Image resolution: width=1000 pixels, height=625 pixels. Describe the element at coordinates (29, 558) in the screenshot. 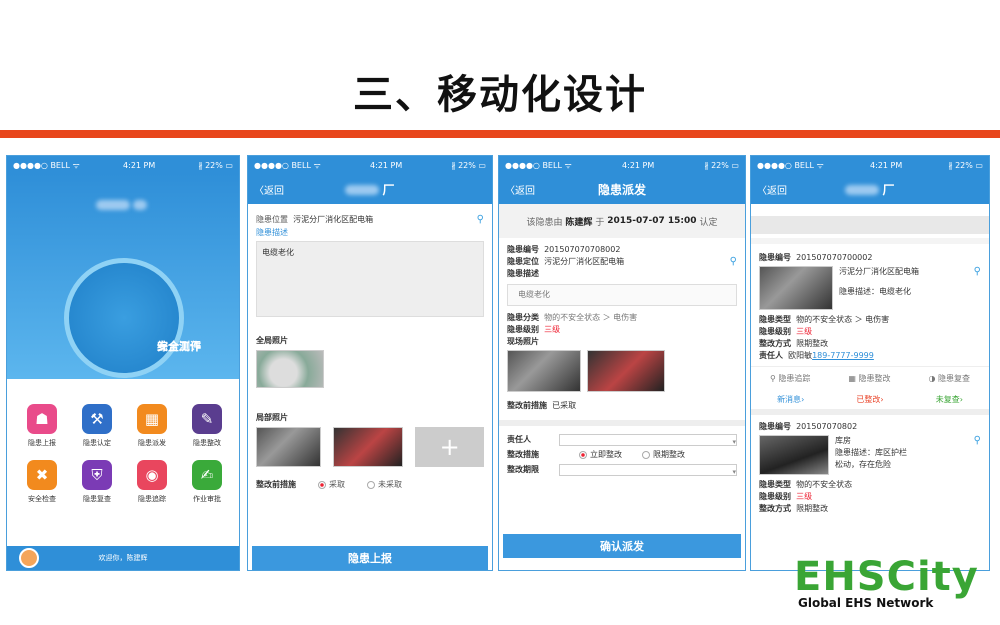

I see `avatar` at that location.